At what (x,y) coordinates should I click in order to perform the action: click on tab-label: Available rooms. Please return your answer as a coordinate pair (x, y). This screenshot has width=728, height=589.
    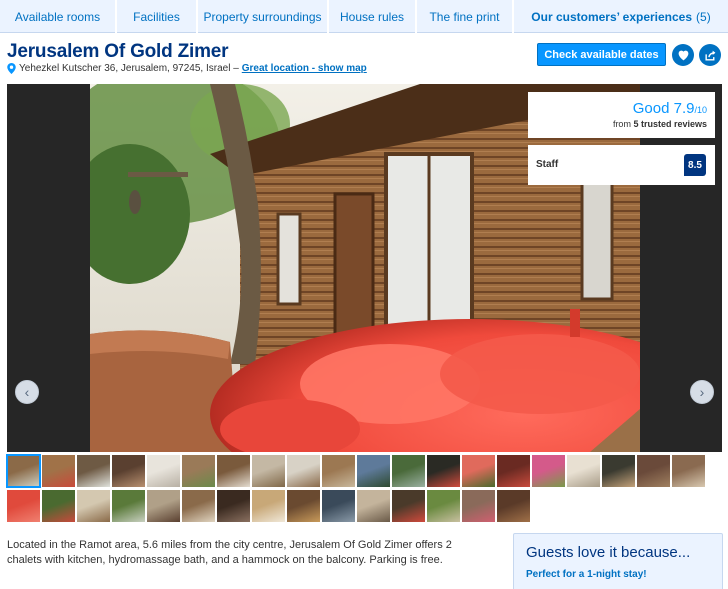
    Looking at the image, I should click on (57, 16).